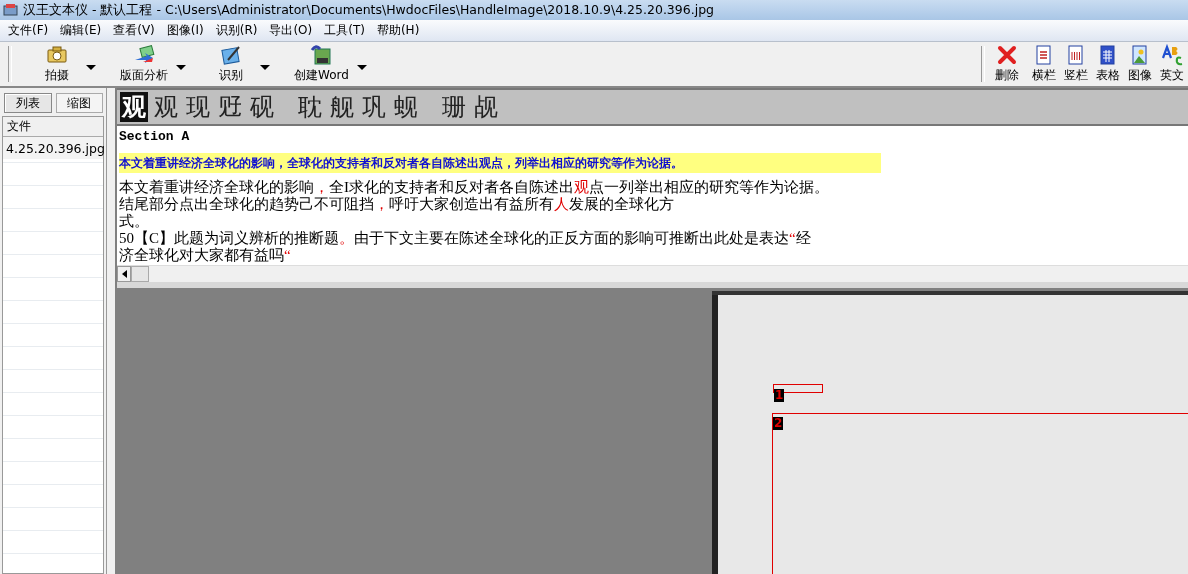 The image size is (1188, 574). What do you see at coordinates (778, 423) in the screenshot?
I see `region-number: 2` at bounding box center [778, 423].